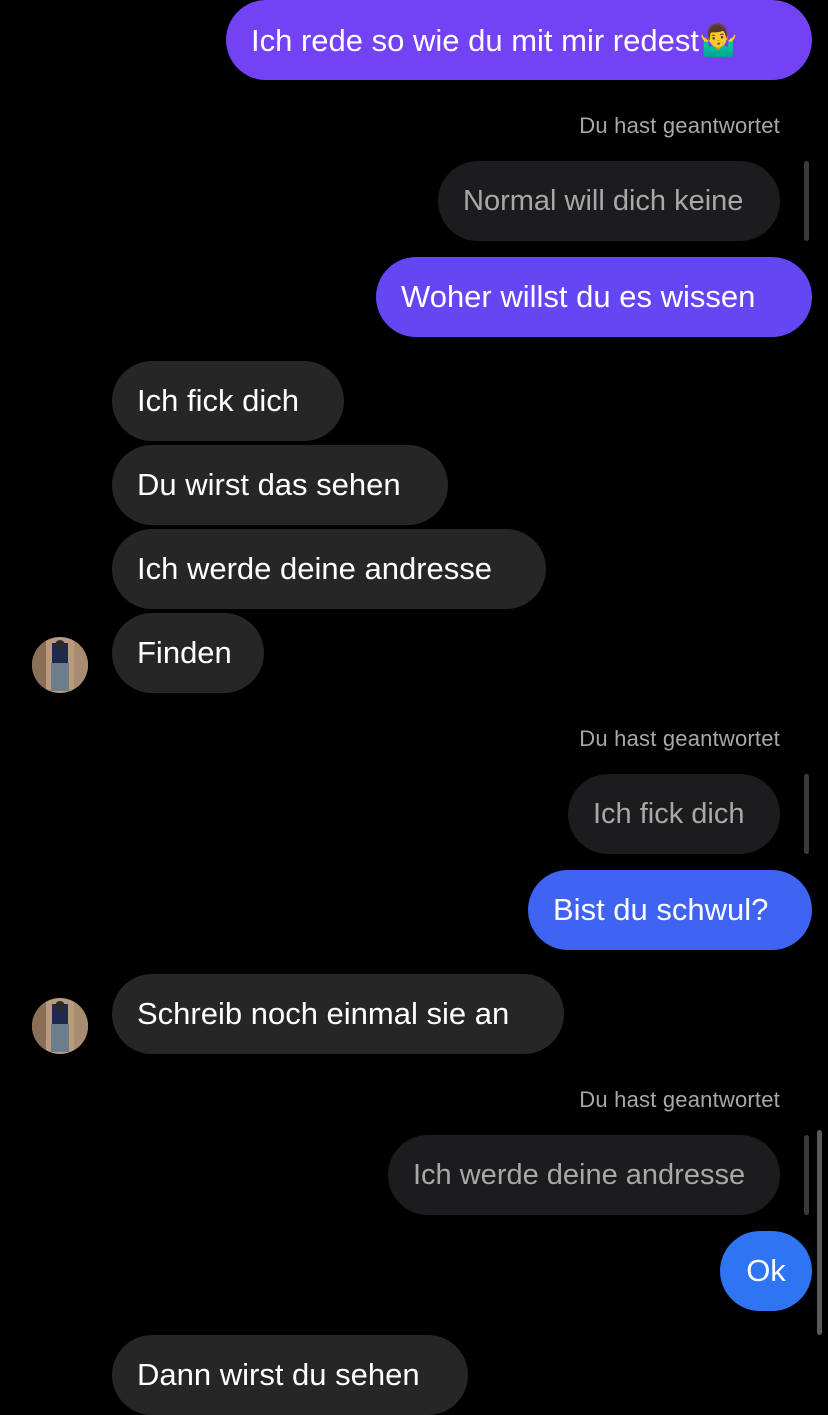  I want to click on incoming-message: Schreib noch einmal sie an, so click(338, 1014).